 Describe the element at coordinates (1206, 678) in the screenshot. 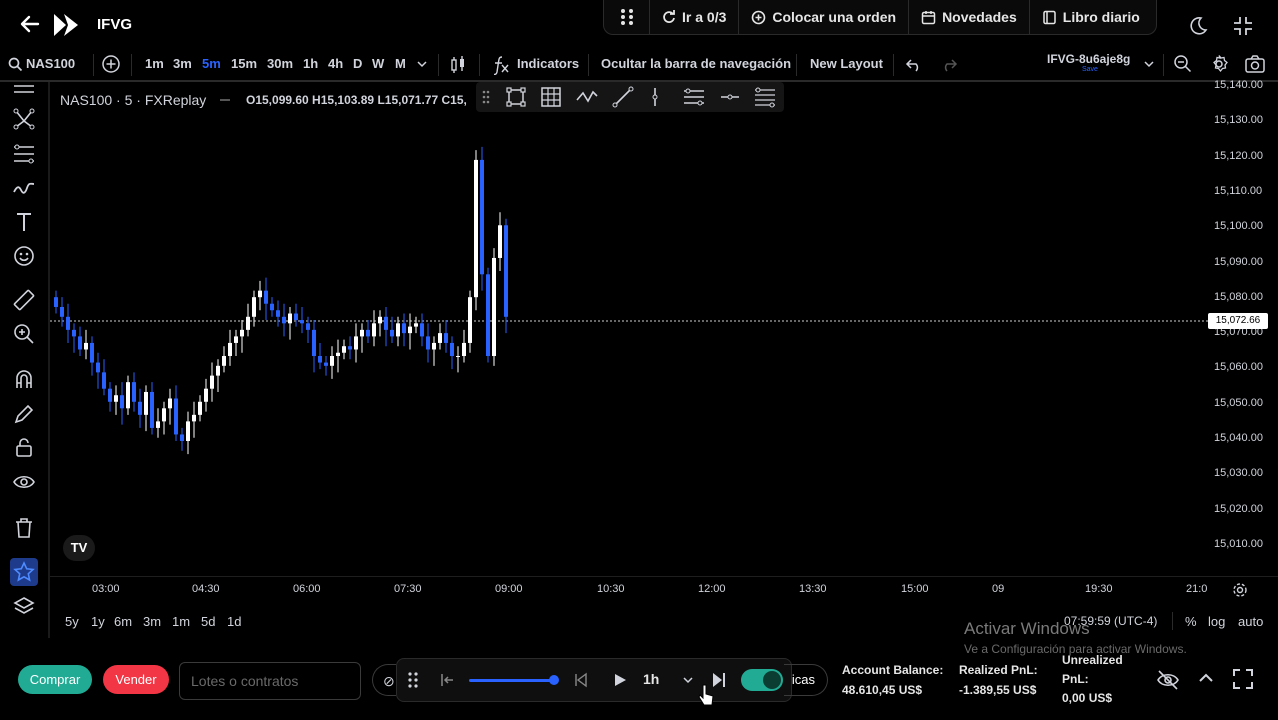

I see `chevron-up-icon` at that location.